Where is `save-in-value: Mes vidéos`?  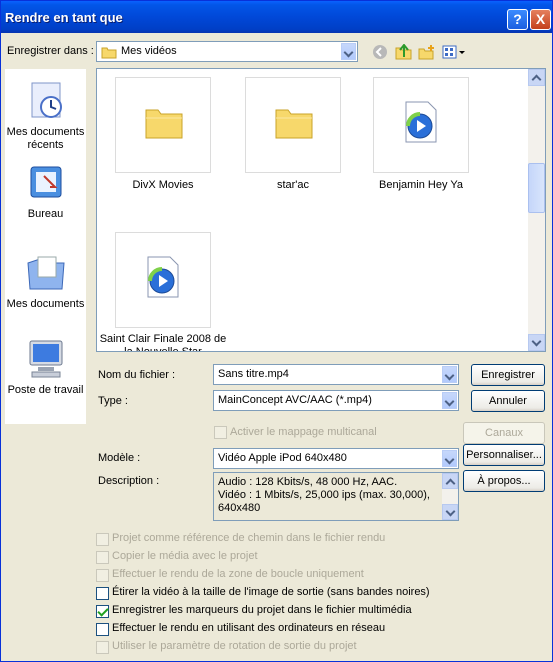 save-in-value: Mes vidéos is located at coordinates (149, 51).